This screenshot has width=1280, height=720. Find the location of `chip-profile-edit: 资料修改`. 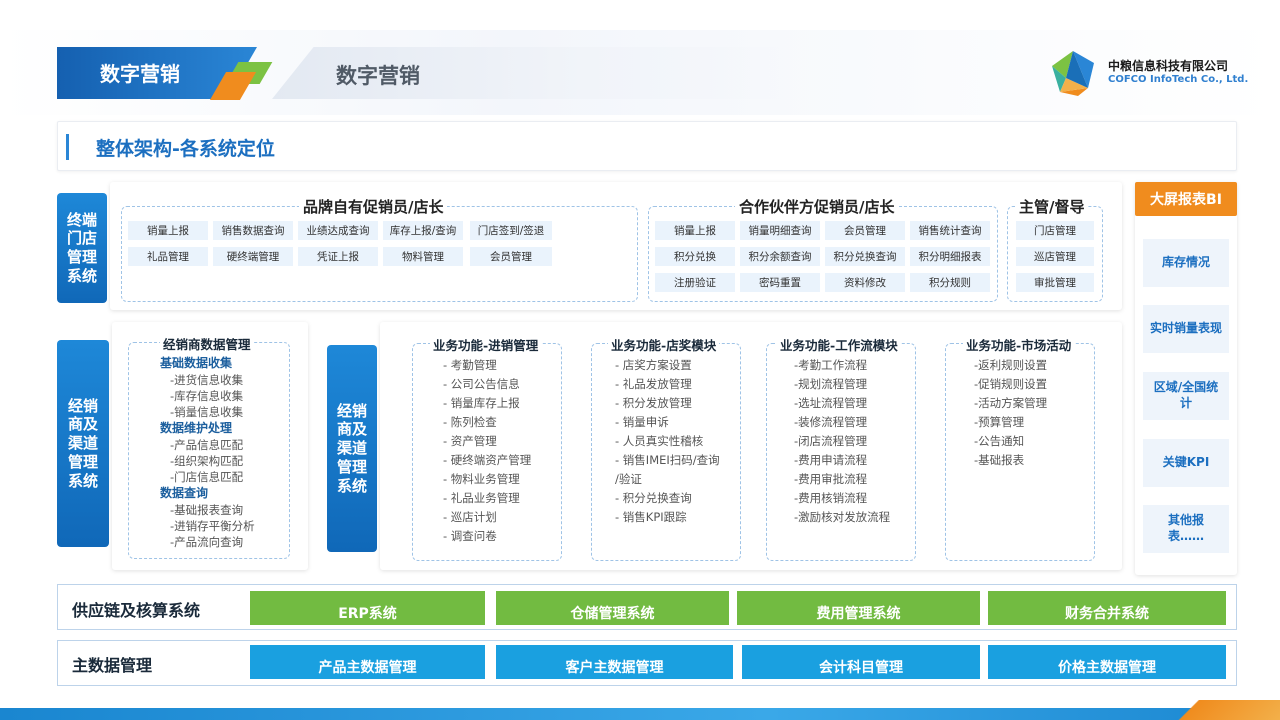

chip-profile-edit: 资料修改 is located at coordinates (865, 282).